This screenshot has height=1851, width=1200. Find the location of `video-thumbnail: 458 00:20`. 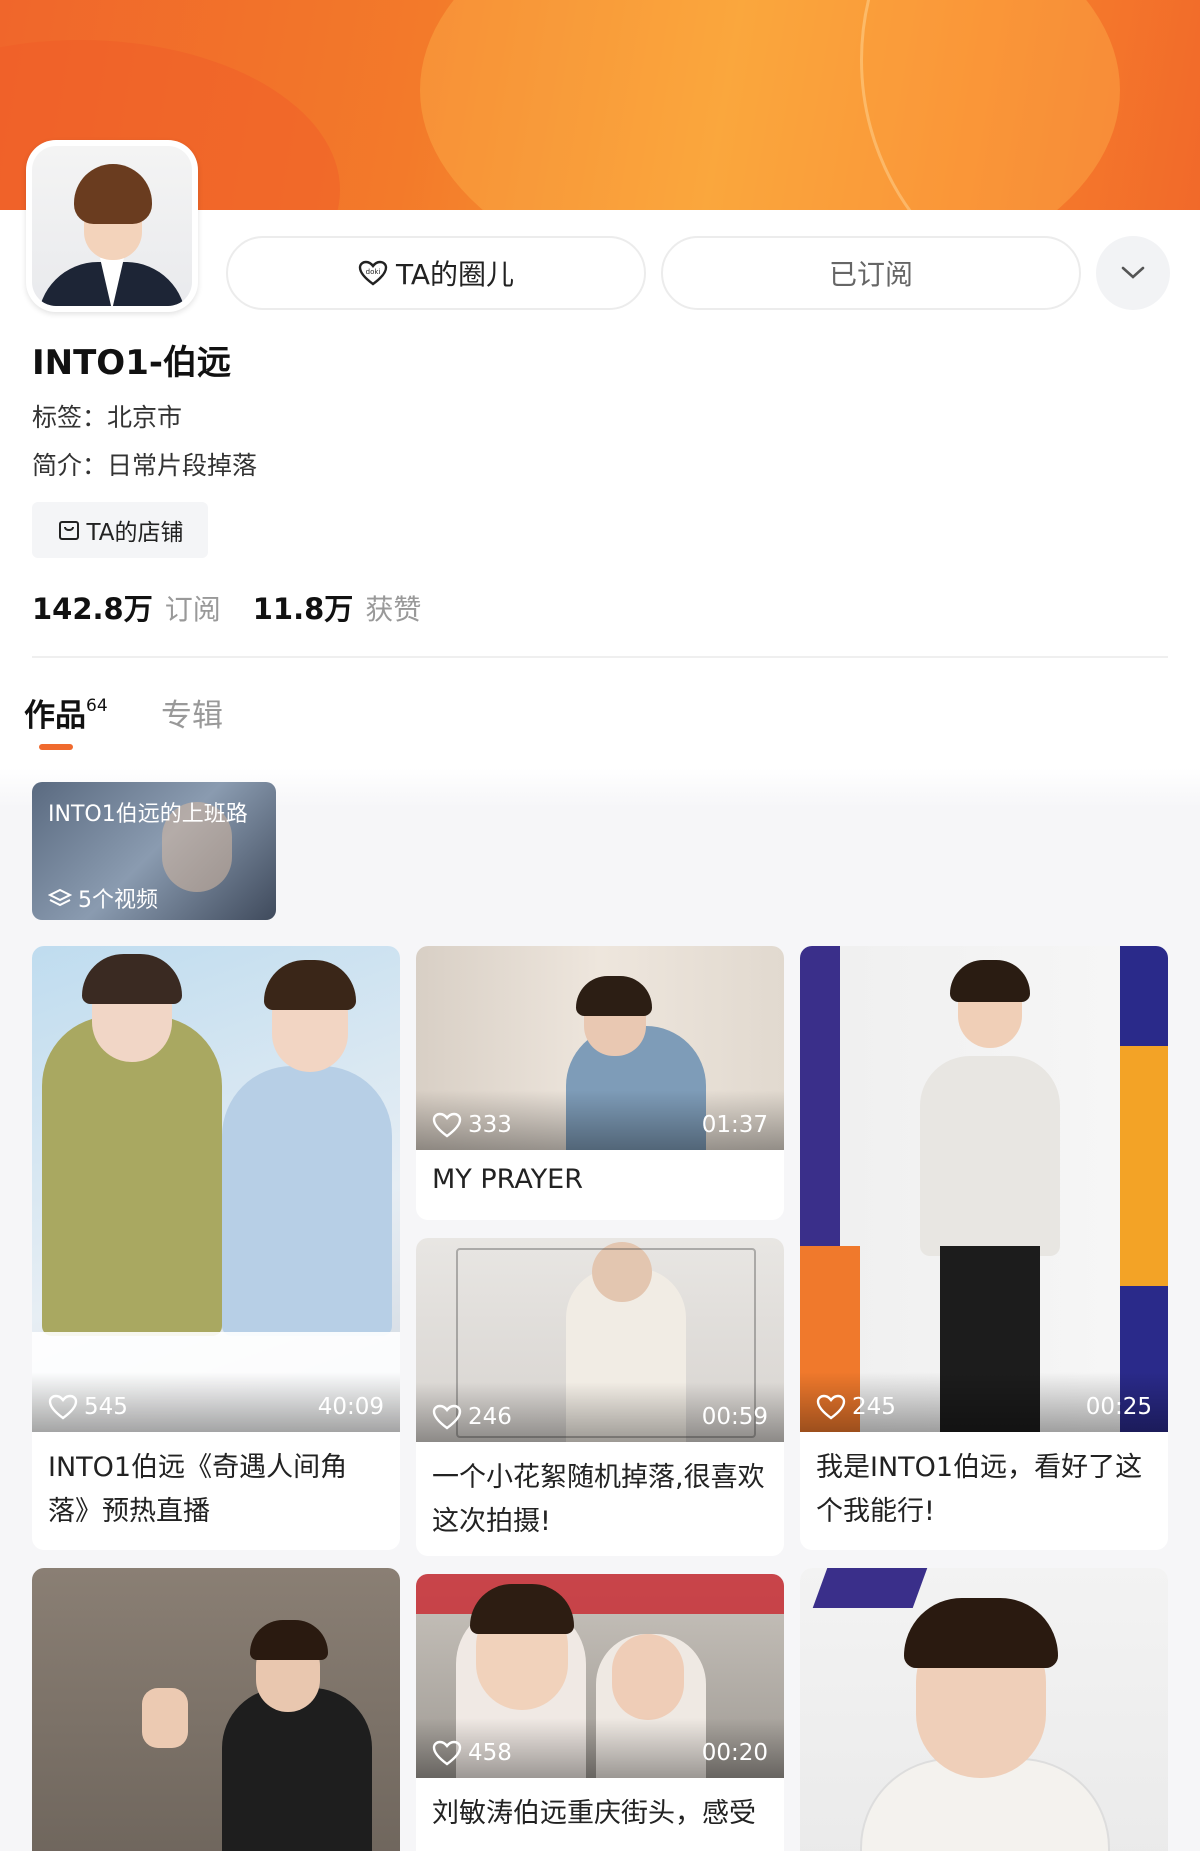

video-thumbnail: 458 00:20 is located at coordinates (600, 1676).